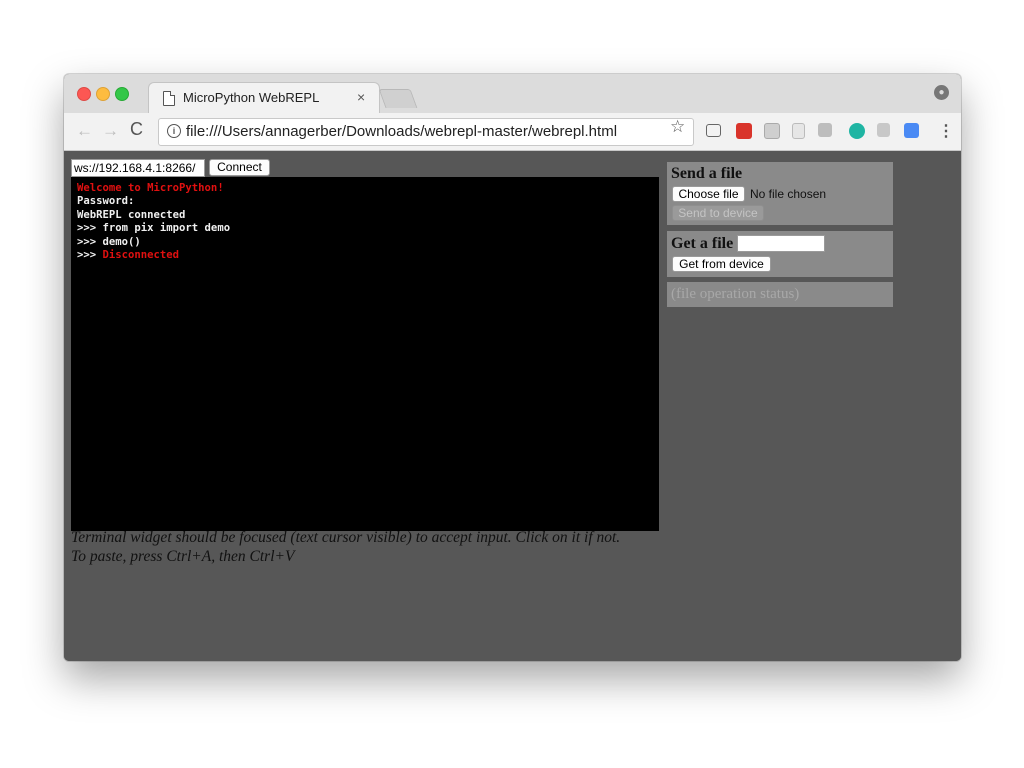 This screenshot has width=1024, height=768. What do you see at coordinates (90, 255) in the screenshot?
I see `terminal-prompt: >>>` at bounding box center [90, 255].